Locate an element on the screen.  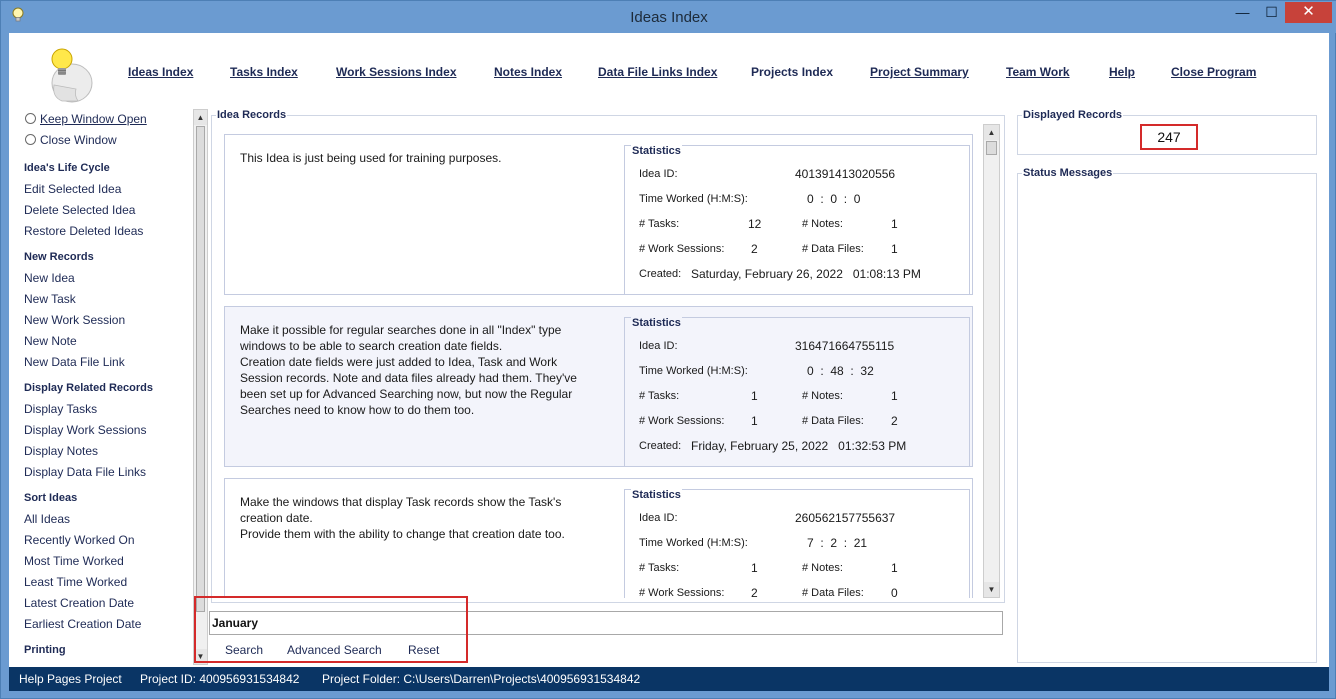
nav-help: Help is located at coordinates (1122, 72).